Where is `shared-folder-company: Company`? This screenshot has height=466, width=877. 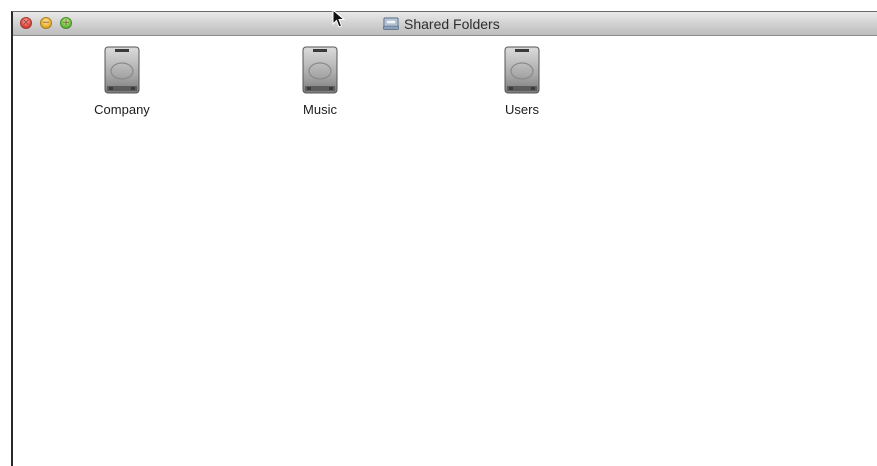
shared-folder-company: Company is located at coordinates (122, 81).